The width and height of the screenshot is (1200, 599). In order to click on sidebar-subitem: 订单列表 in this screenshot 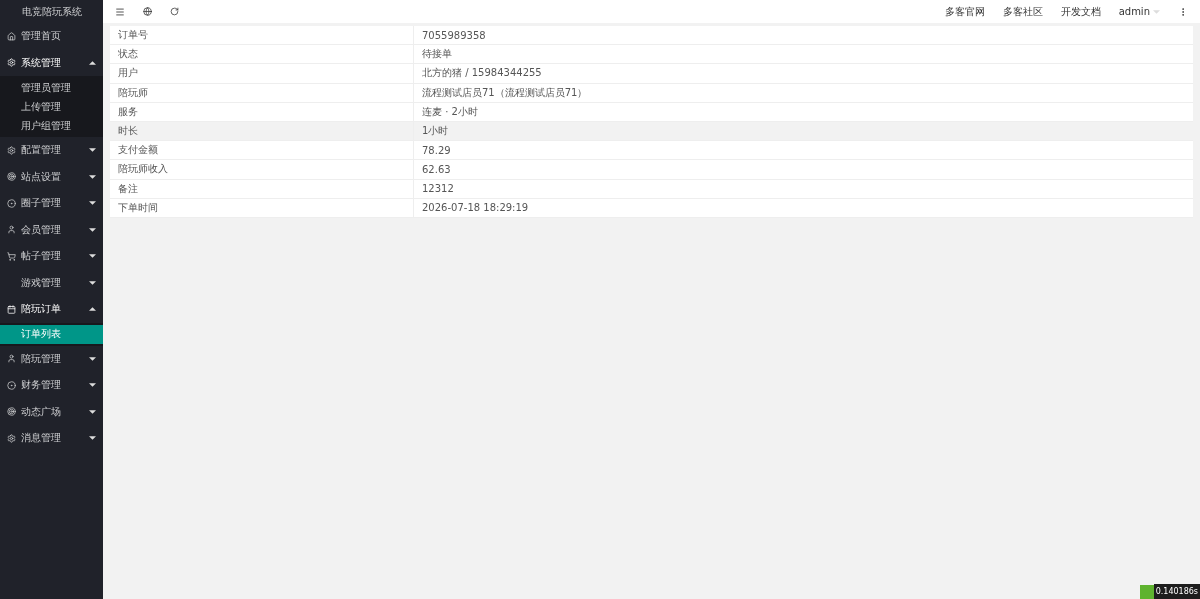, I will do `click(51, 334)`.